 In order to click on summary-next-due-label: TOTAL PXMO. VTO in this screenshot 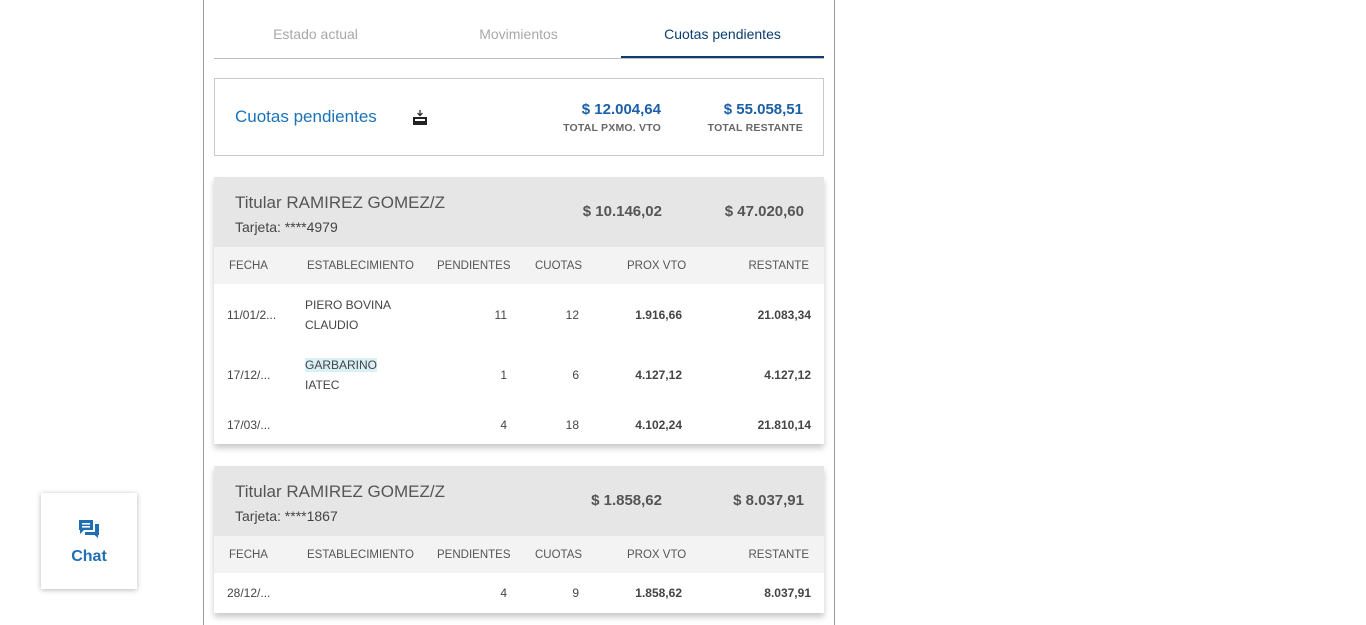, I will do `click(612, 128)`.